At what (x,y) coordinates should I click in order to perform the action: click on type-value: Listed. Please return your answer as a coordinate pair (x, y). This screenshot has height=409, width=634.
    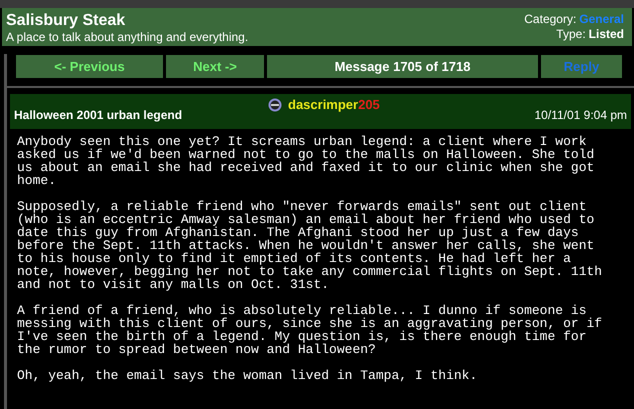
    Looking at the image, I should click on (606, 34).